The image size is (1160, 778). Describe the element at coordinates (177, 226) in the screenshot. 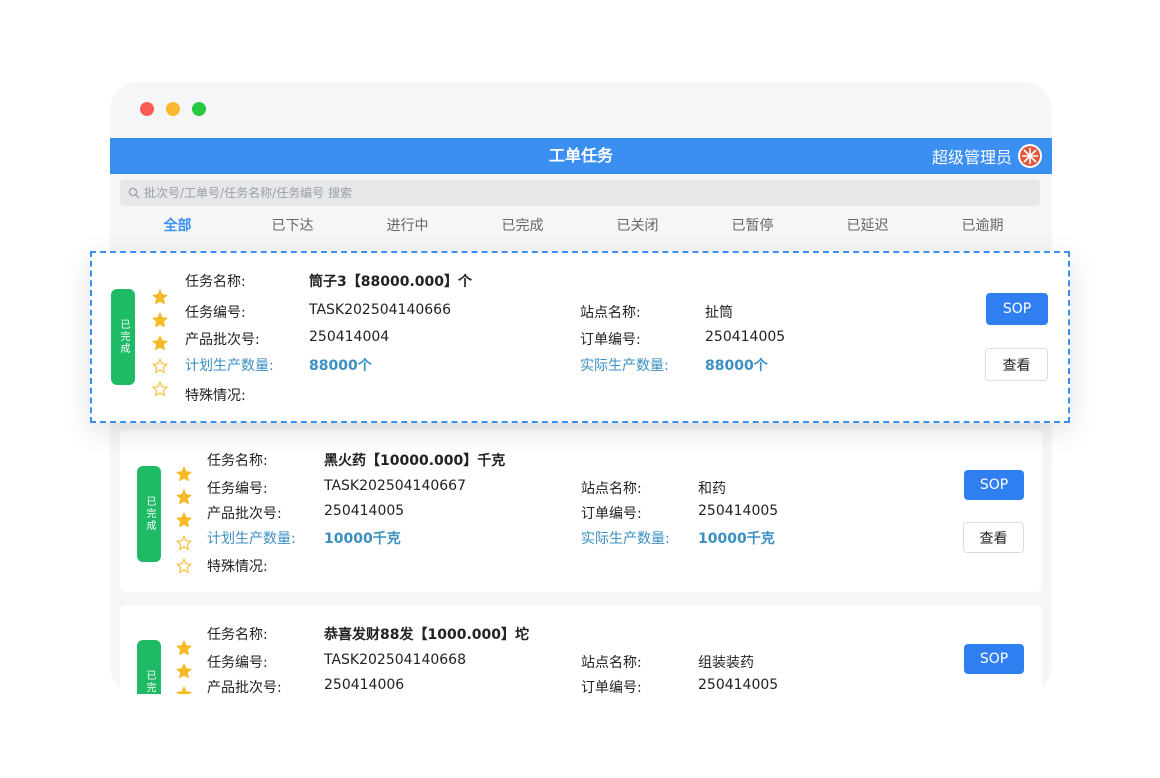

I see `tab-all: 全部` at that location.